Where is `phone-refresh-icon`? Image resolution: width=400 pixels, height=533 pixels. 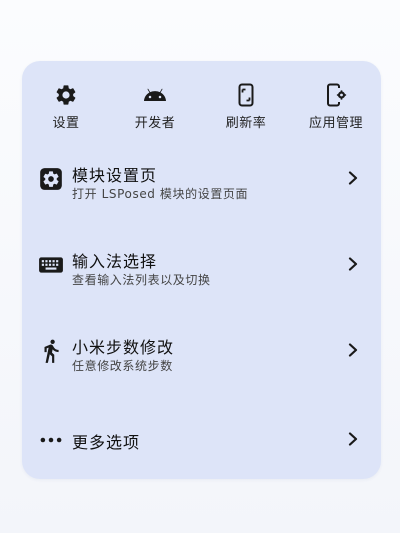
phone-refresh-icon is located at coordinates (246, 95).